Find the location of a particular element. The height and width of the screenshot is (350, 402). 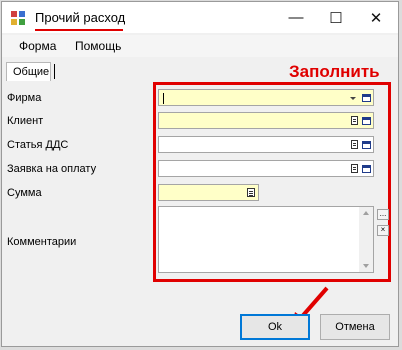

minimize-button: — is located at coordinates (296, 17).